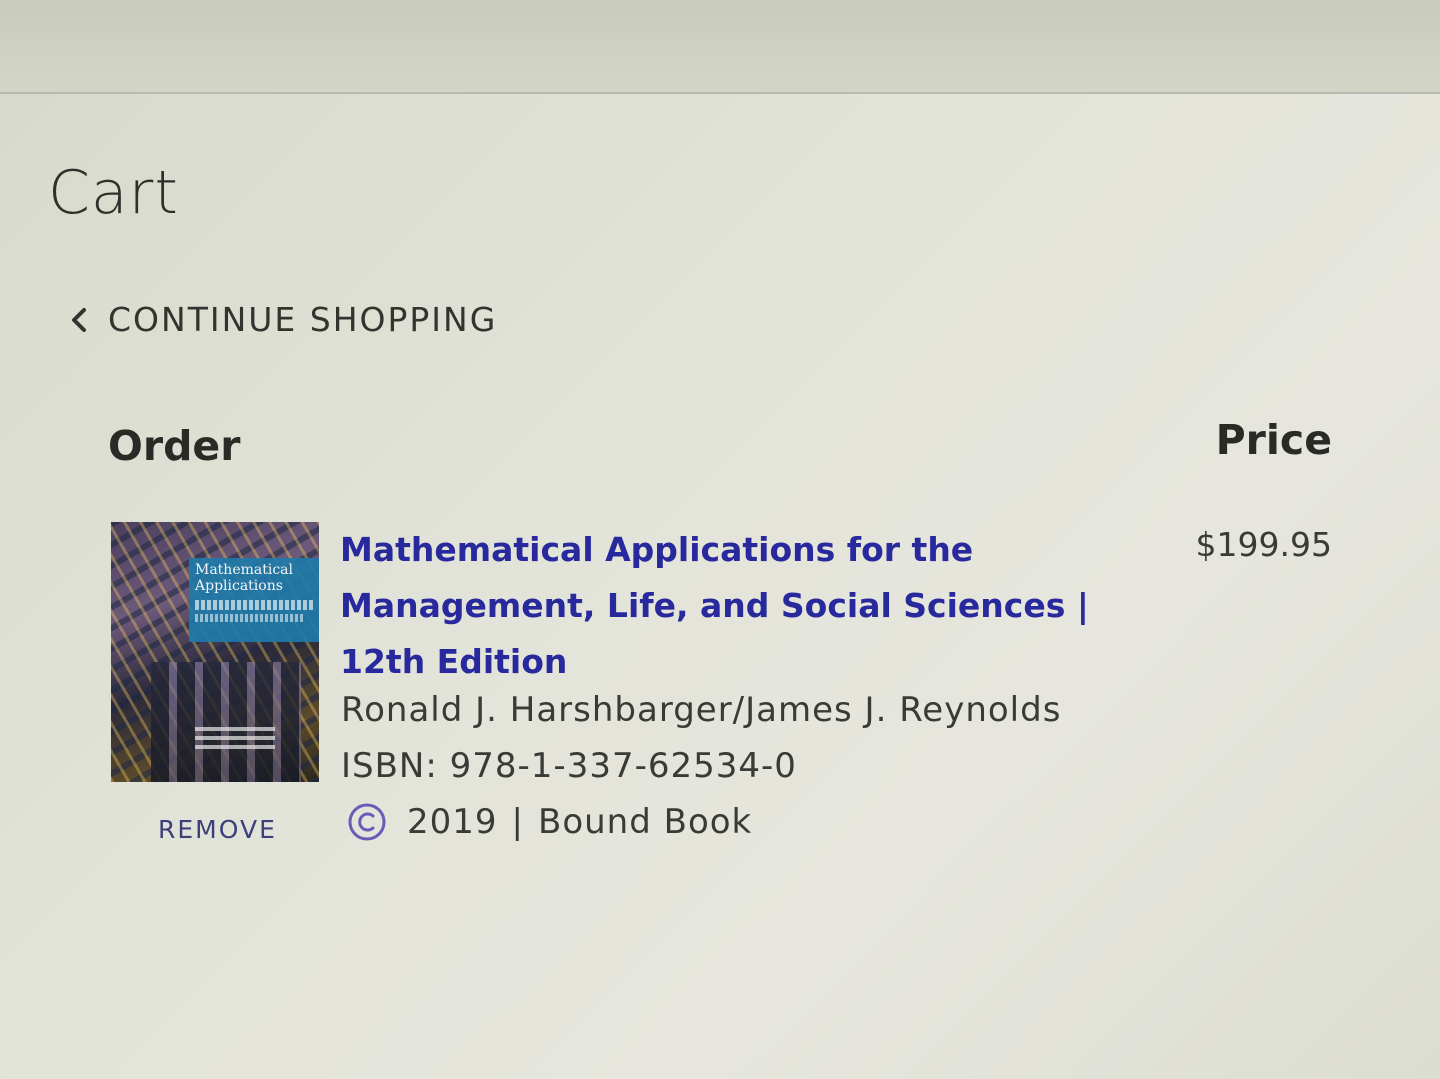 The width and height of the screenshot is (1440, 1079). Describe the element at coordinates (1273, 440) in the screenshot. I see `price-column-header: Price` at that location.